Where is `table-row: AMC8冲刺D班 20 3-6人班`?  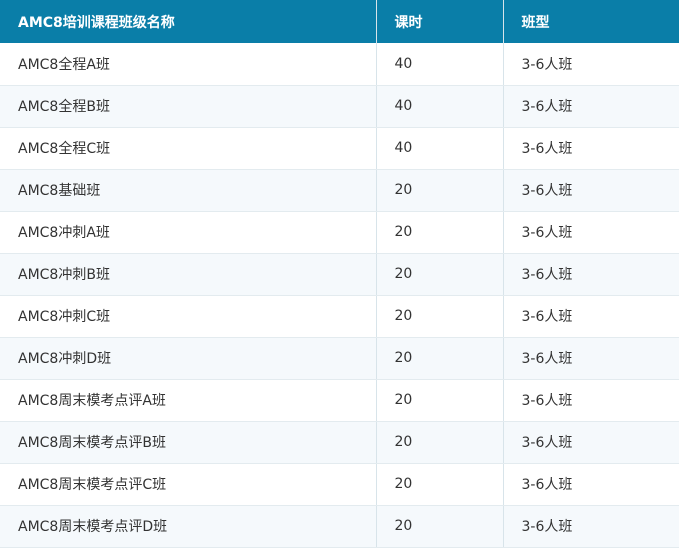 table-row: AMC8冲刺D班 20 3-6人班 is located at coordinates (339, 358).